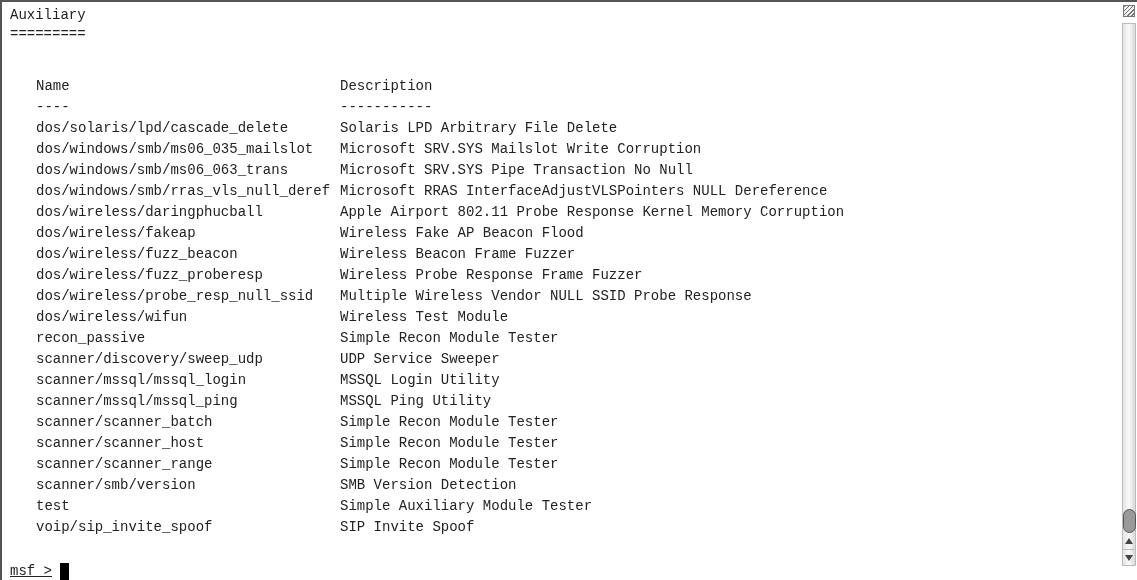  I want to click on module-description: Apple Airport 802.11 Probe Response Kernel Memory Corruption, so click(592, 212).